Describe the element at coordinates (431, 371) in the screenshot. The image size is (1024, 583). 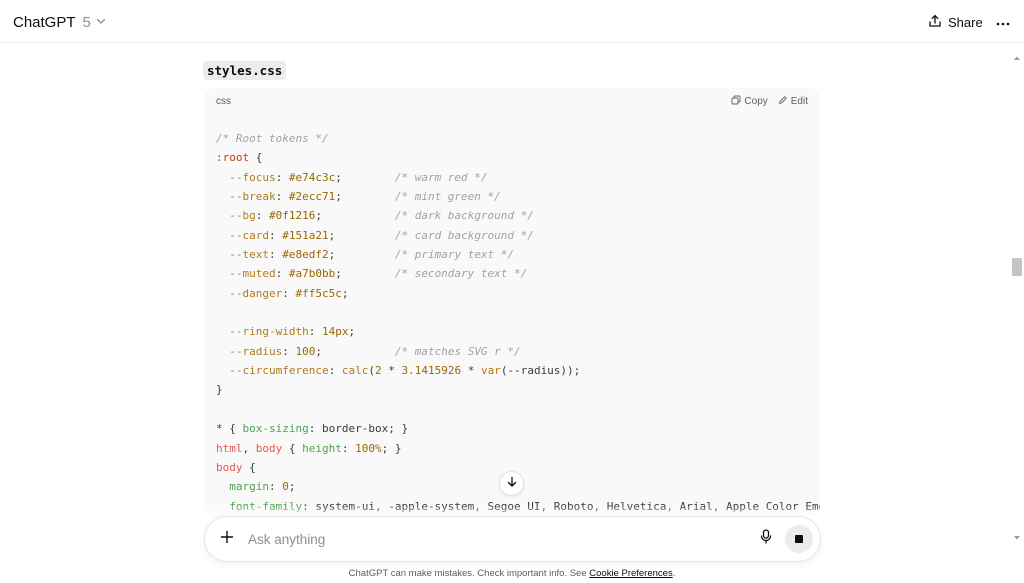
I see `code-token-num: 3.1415926` at that location.